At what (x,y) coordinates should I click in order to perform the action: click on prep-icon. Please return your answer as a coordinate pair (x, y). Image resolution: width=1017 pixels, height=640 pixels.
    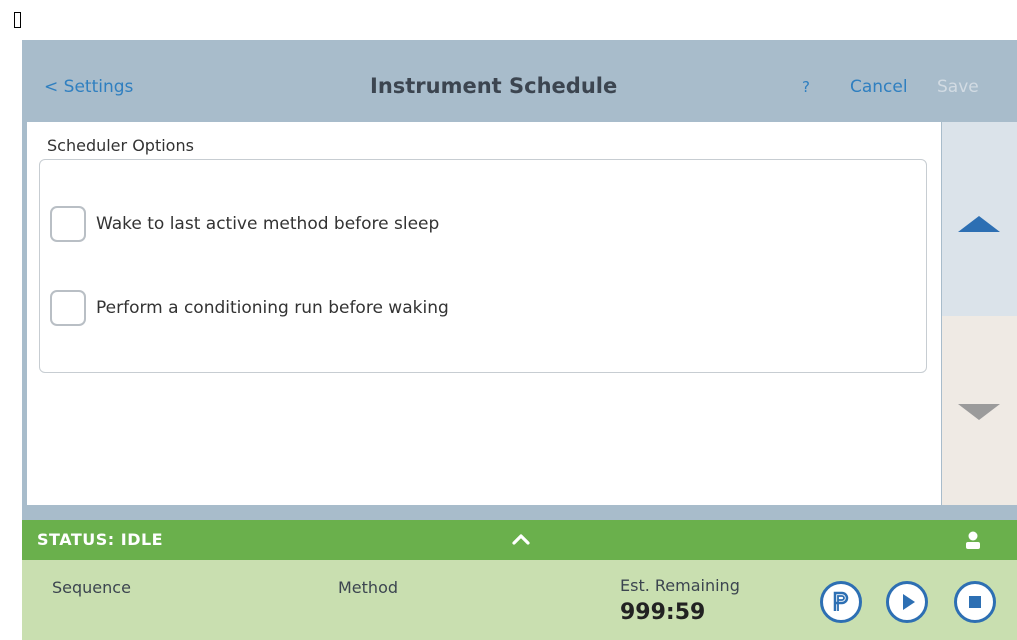
    Looking at the image, I should click on (841, 601).